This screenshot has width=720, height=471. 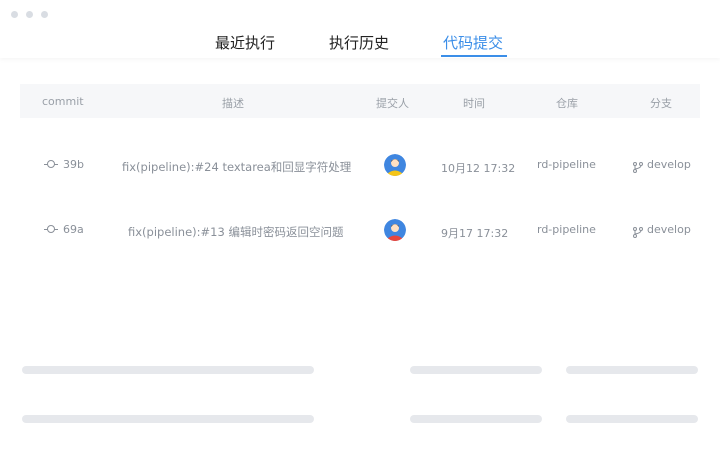 What do you see at coordinates (392, 103) in the screenshot?
I see `column-header-author: 提交人` at bounding box center [392, 103].